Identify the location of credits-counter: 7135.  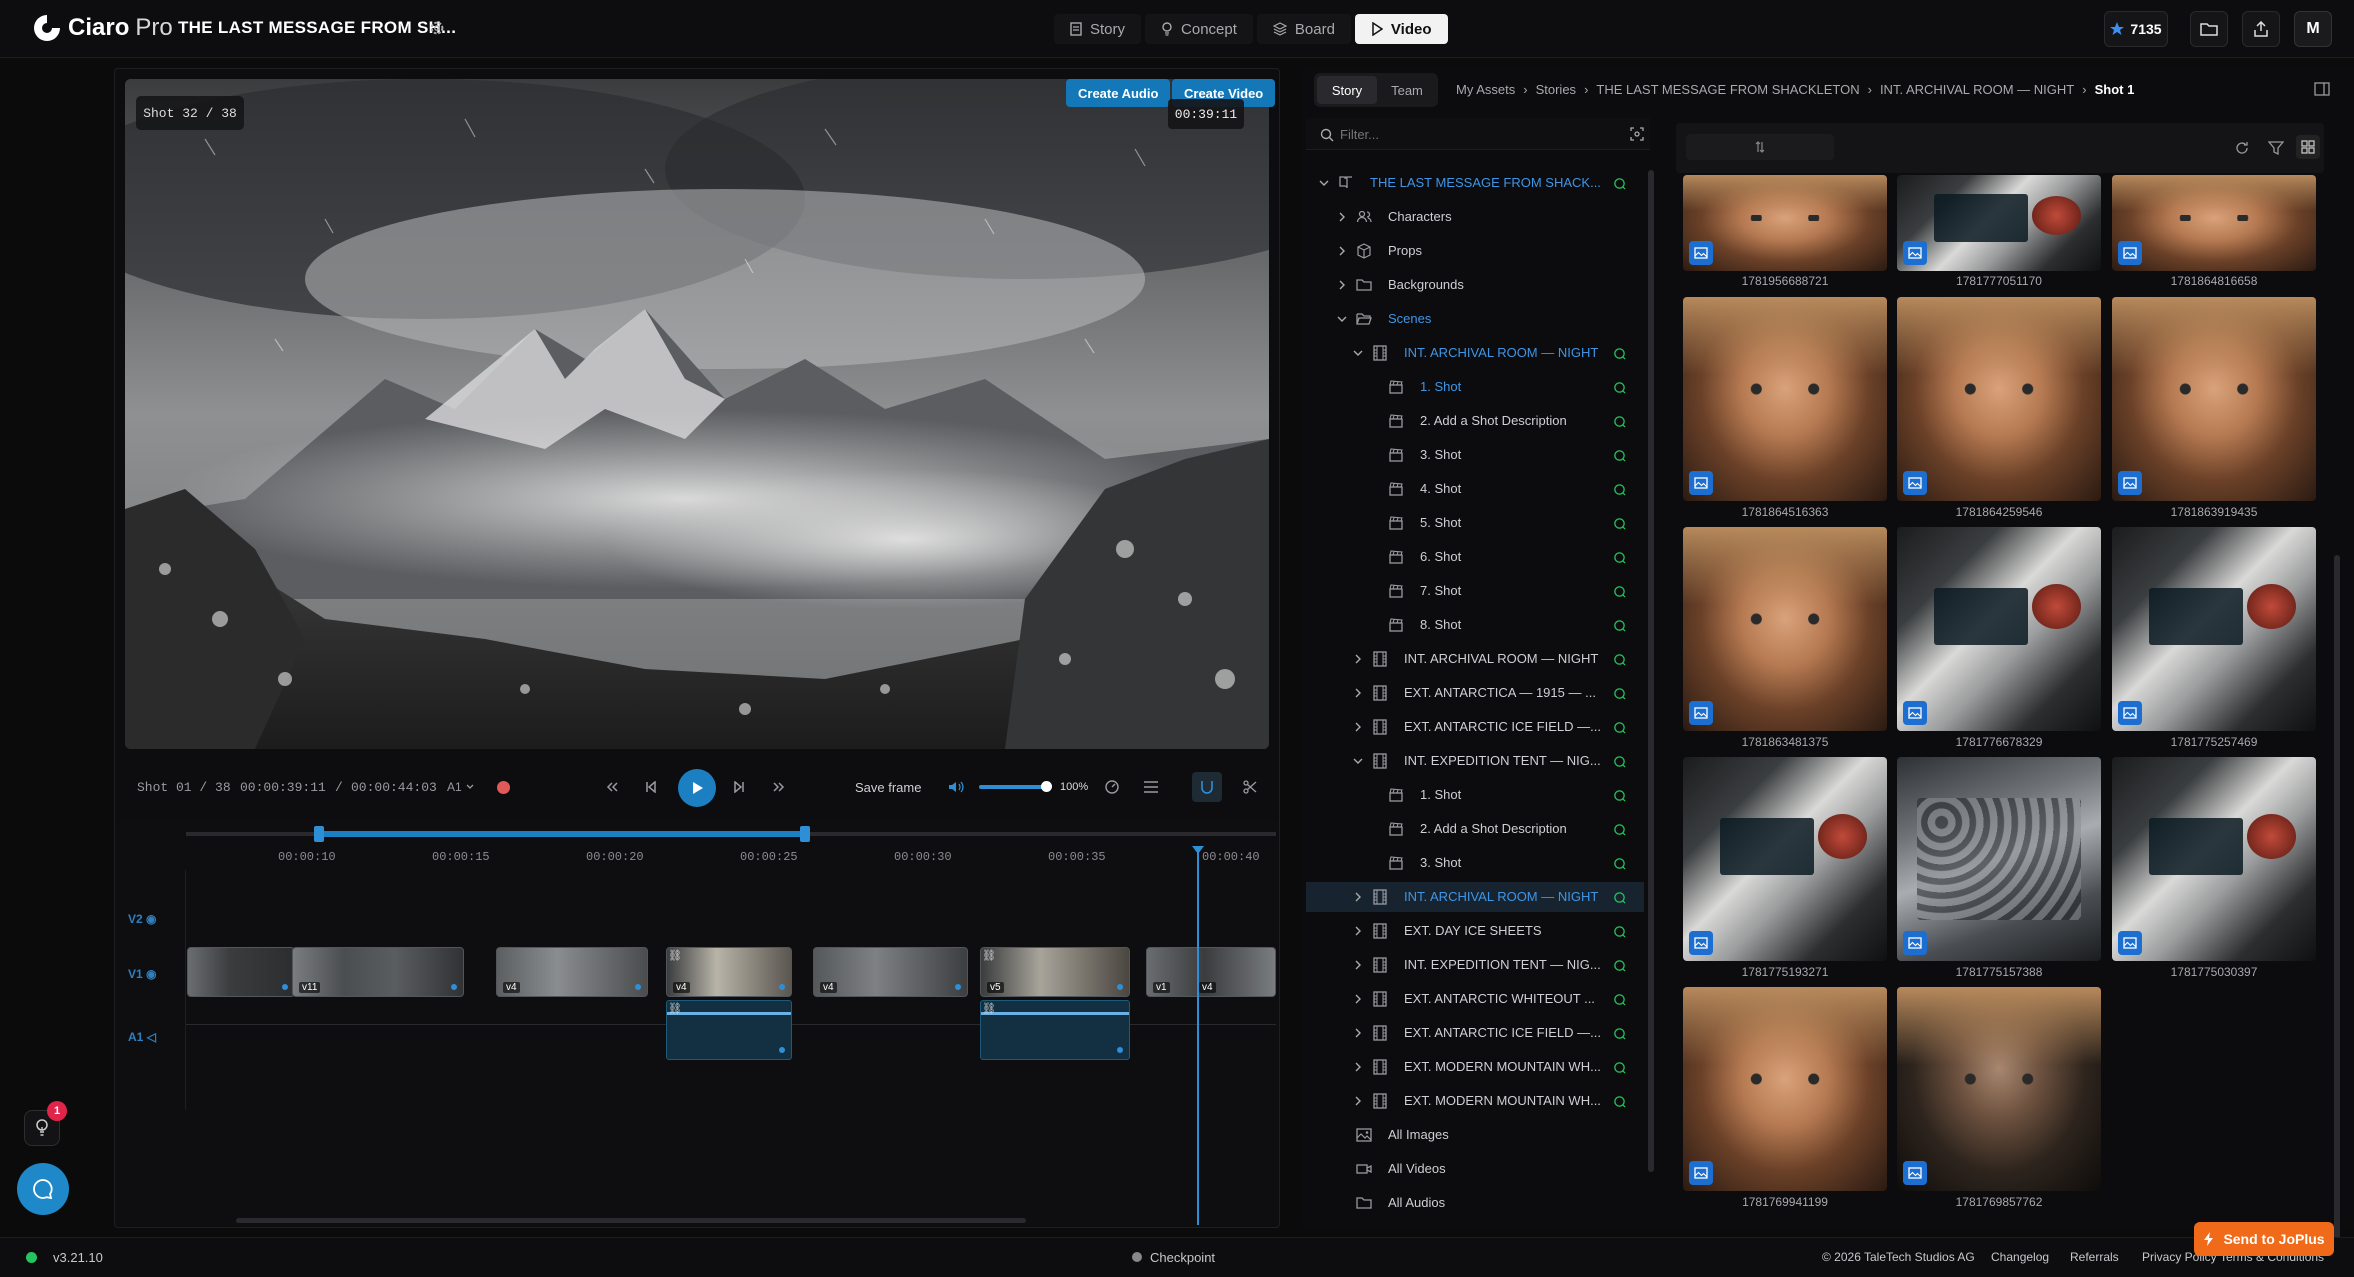
(2136, 29).